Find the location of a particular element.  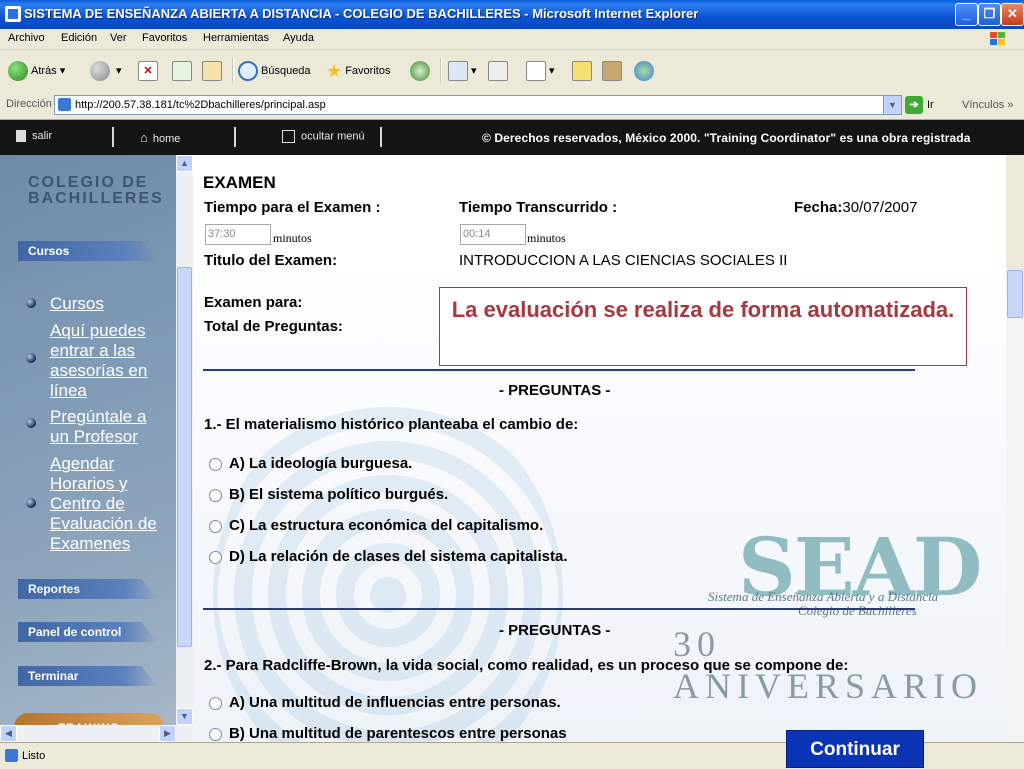

time-input: 37:30 is located at coordinates (238, 234).